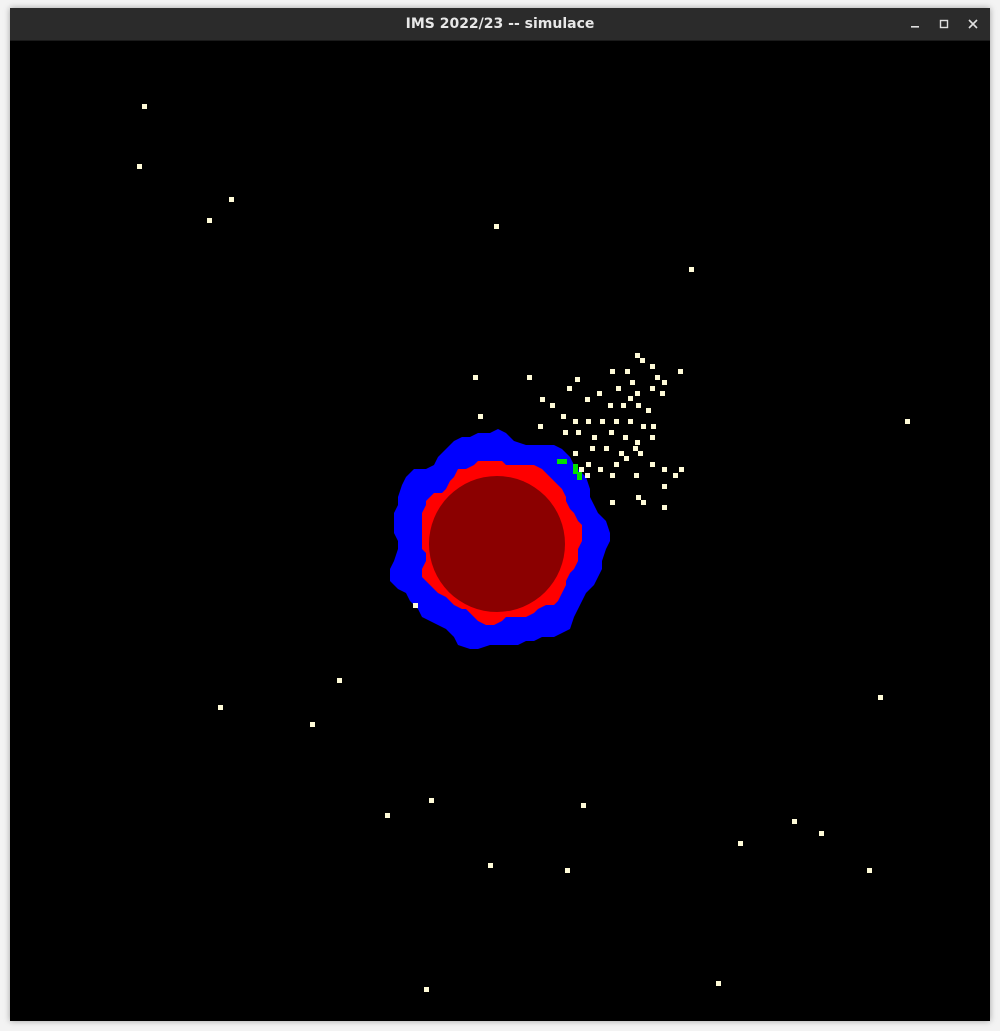 The height and width of the screenshot is (1031, 1000). I want to click on core-dark-red, so click(497, 544).